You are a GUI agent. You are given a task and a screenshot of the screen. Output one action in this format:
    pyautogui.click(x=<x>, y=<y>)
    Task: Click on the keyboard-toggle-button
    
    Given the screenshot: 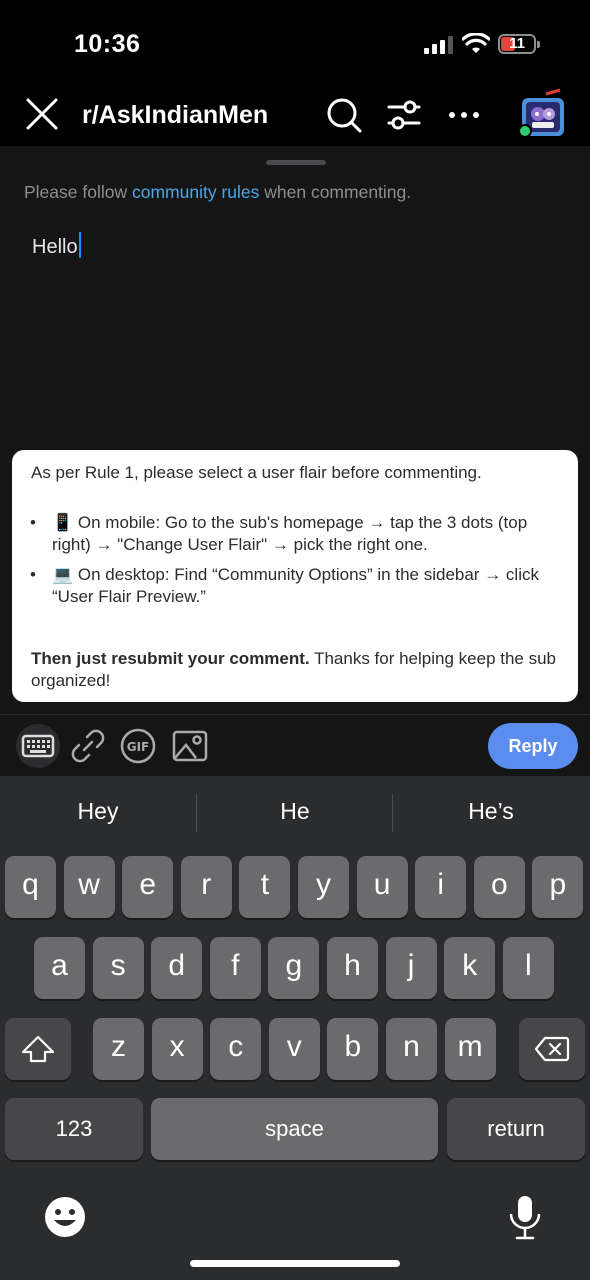 What is the action you would take?
    pyautogui.click(x=38, y=746)
    